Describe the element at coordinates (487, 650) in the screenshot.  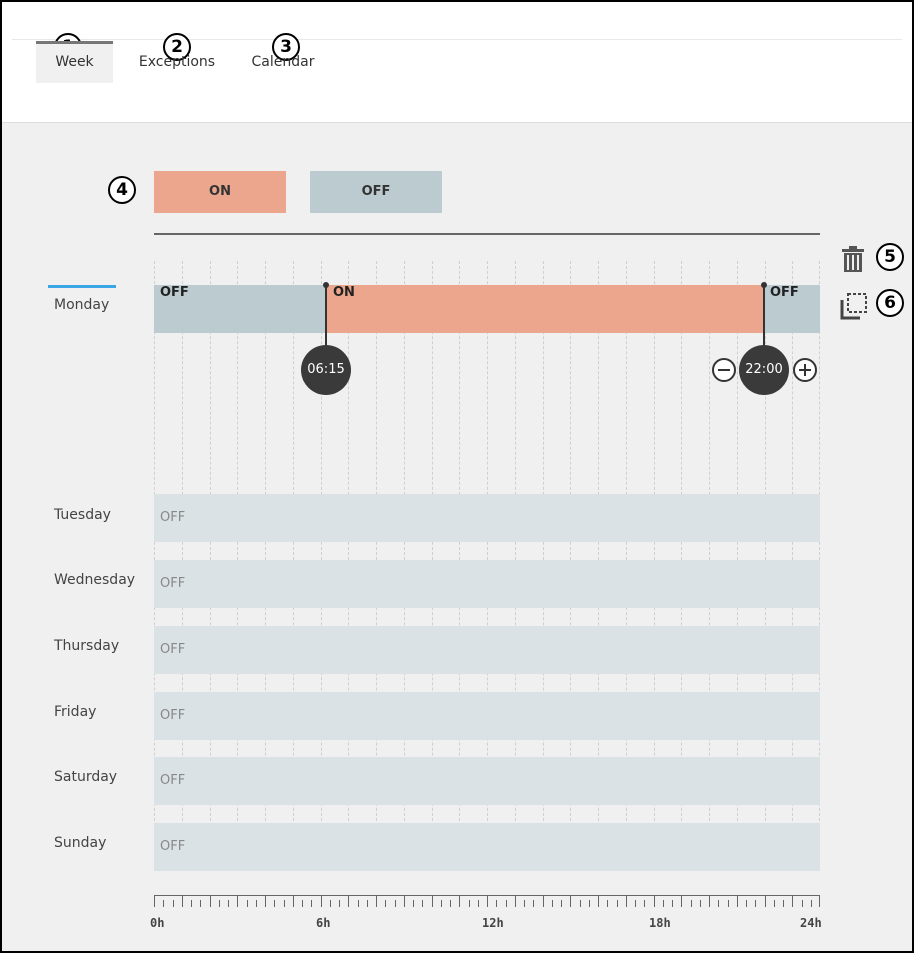
I see `thursday-schedule-row: OFF` at that location.